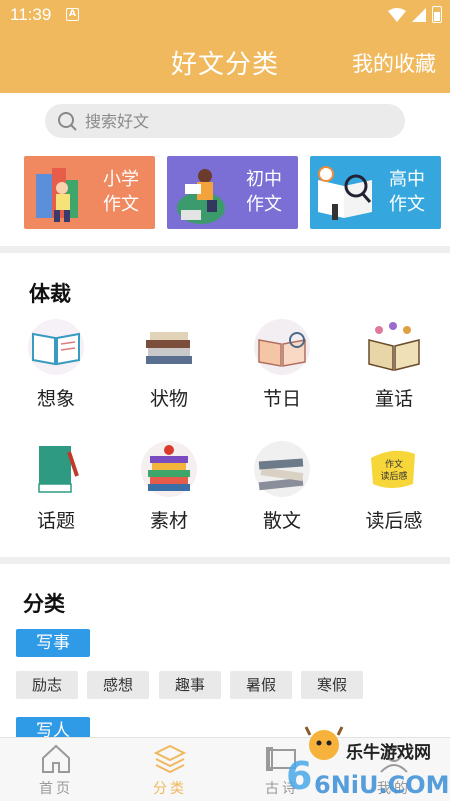  What do you see at coordinates (169, 348) in the screenshot?
I see `book-stack-icon` at bounding box center [169, 348].